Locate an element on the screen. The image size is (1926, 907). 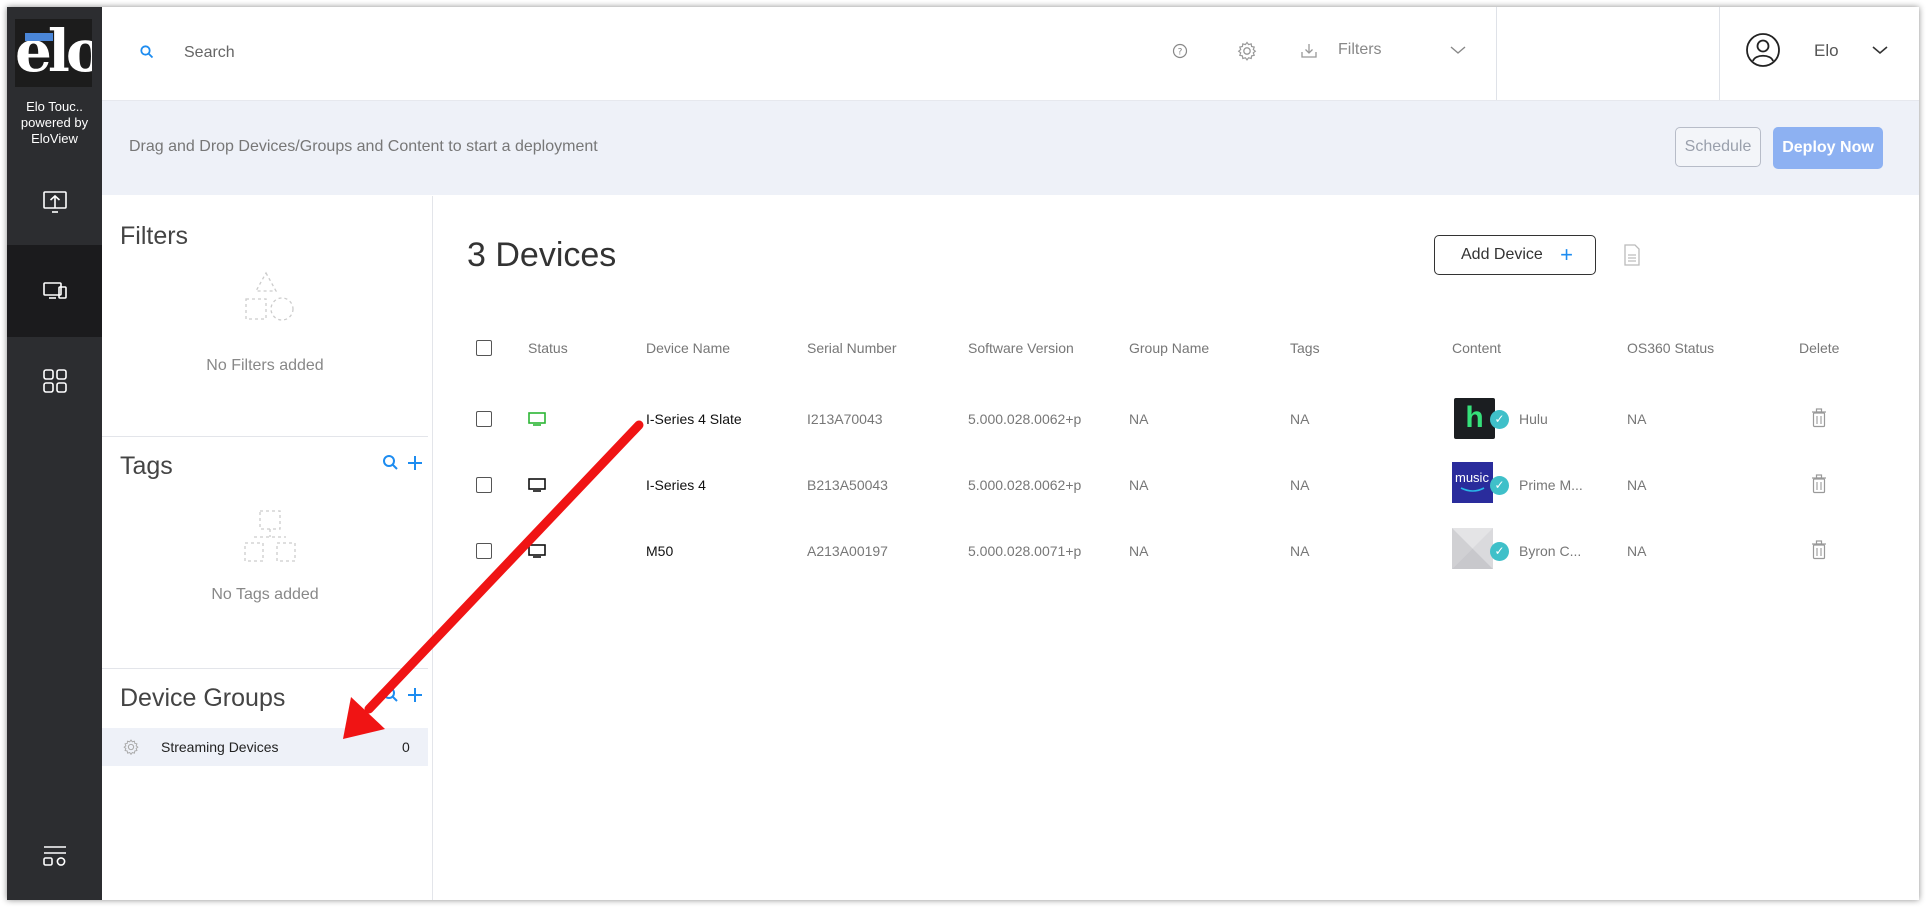
device-group-row: Streaming Devices 0 is located at coordinates (265, 747).